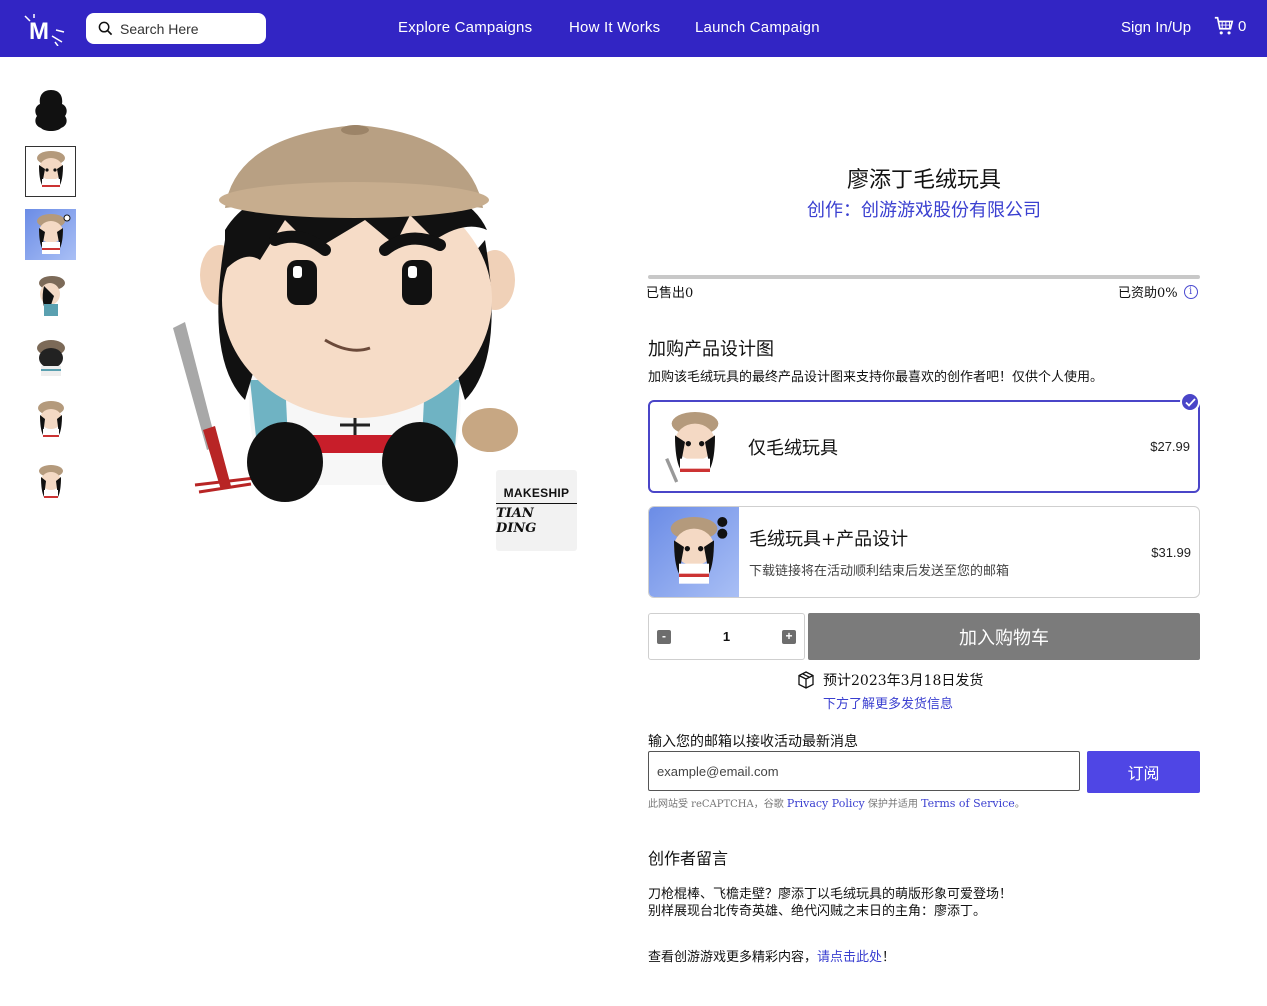 This screenshot has height=1006, width=1267. What do you see at coordinates (1242, 26) in the screenshot?
I see `cart-count: 0` at bounding box center [1242, 26].